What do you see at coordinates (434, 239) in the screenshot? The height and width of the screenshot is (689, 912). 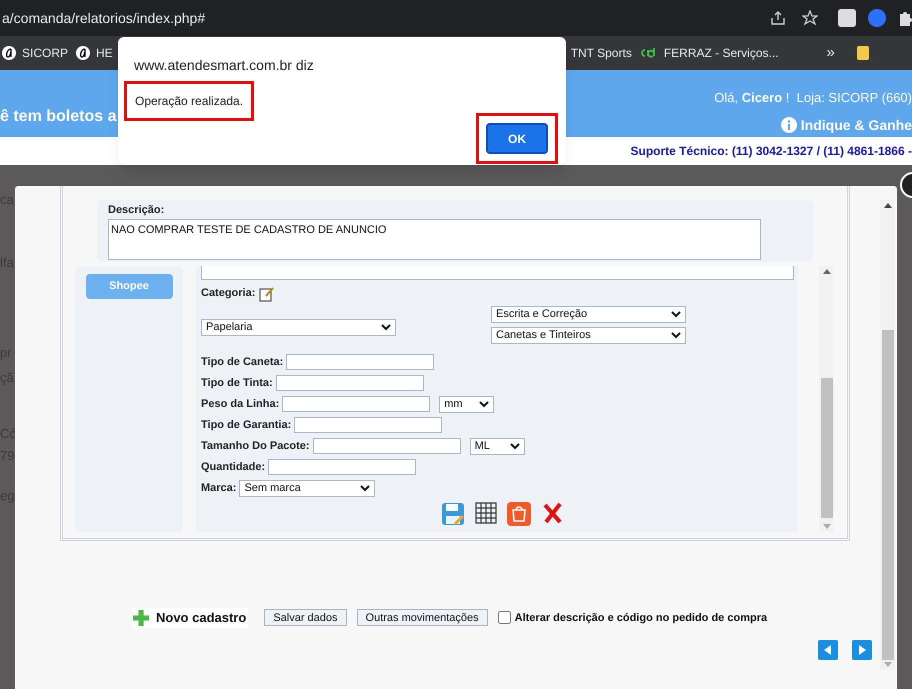 I see `description-textarea: NAO COMPRAR TESTE DE CADASTRO DE ANUNCIO` at bounding box center [434, 239].